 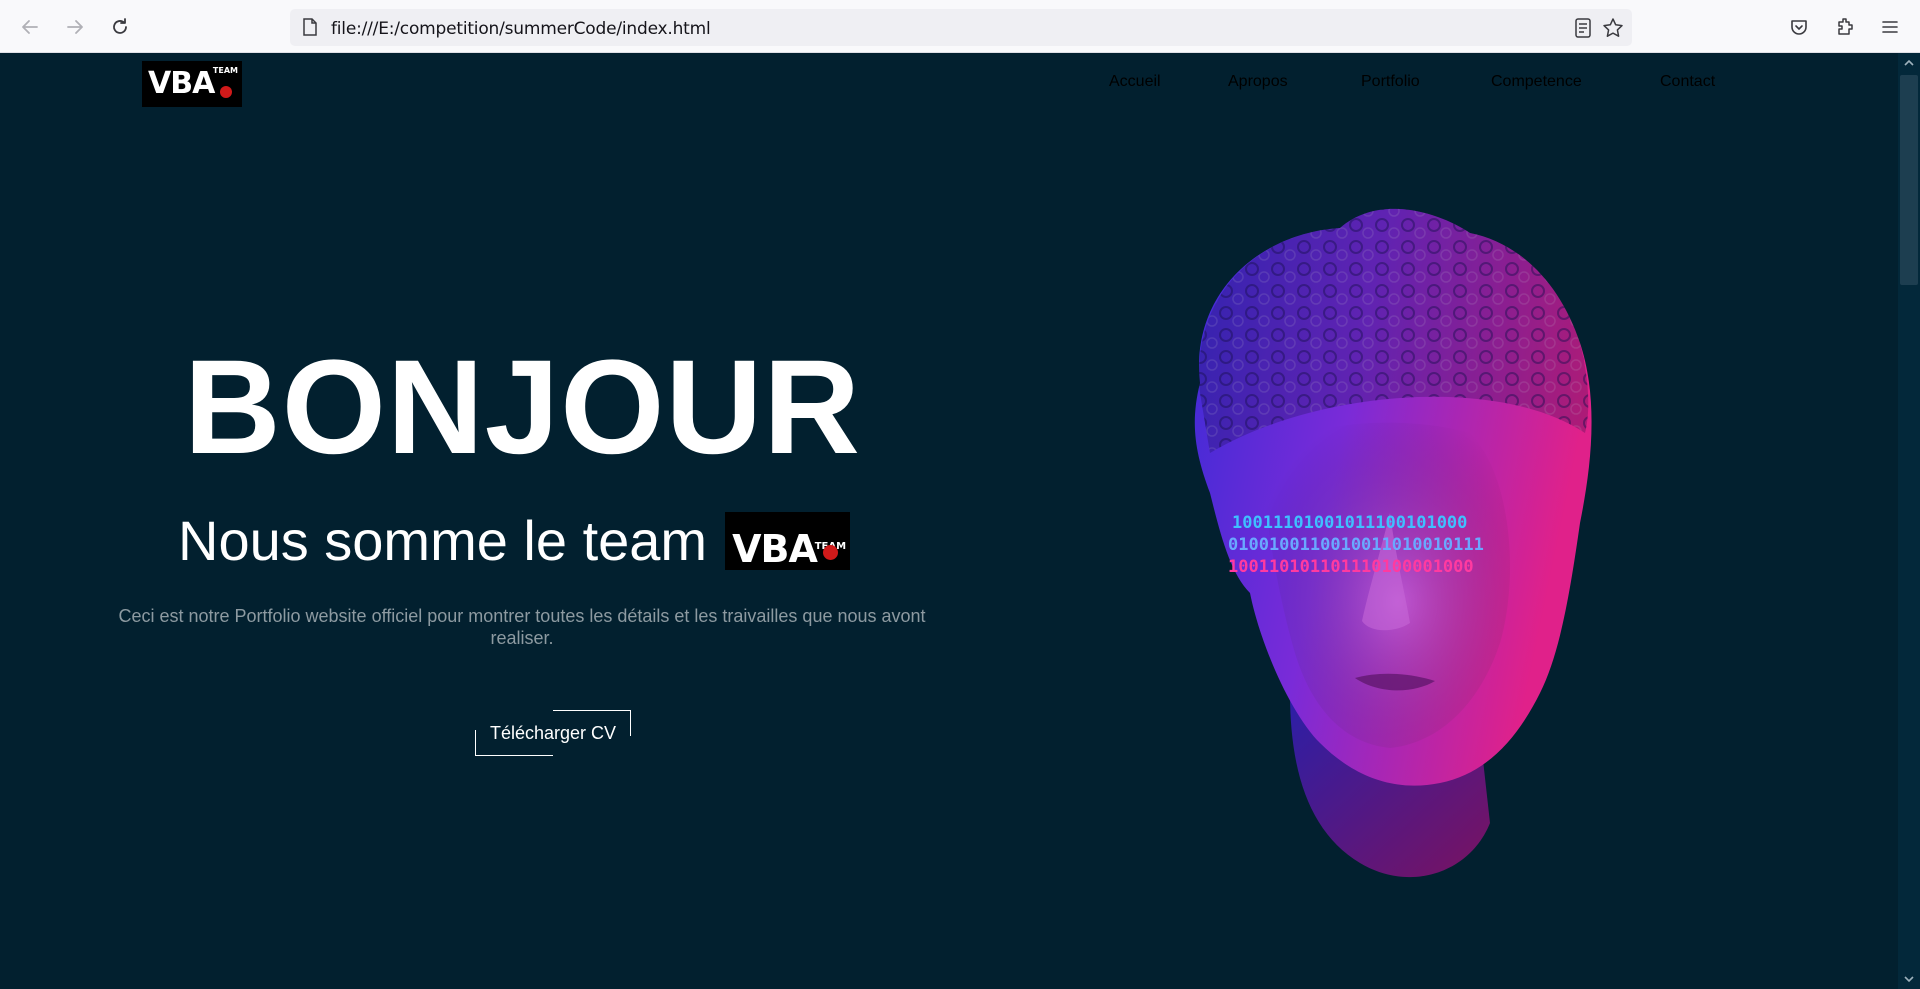 I want to click on binary-line-2: 0100100110010011010010111, so click(x=1356, y=545).